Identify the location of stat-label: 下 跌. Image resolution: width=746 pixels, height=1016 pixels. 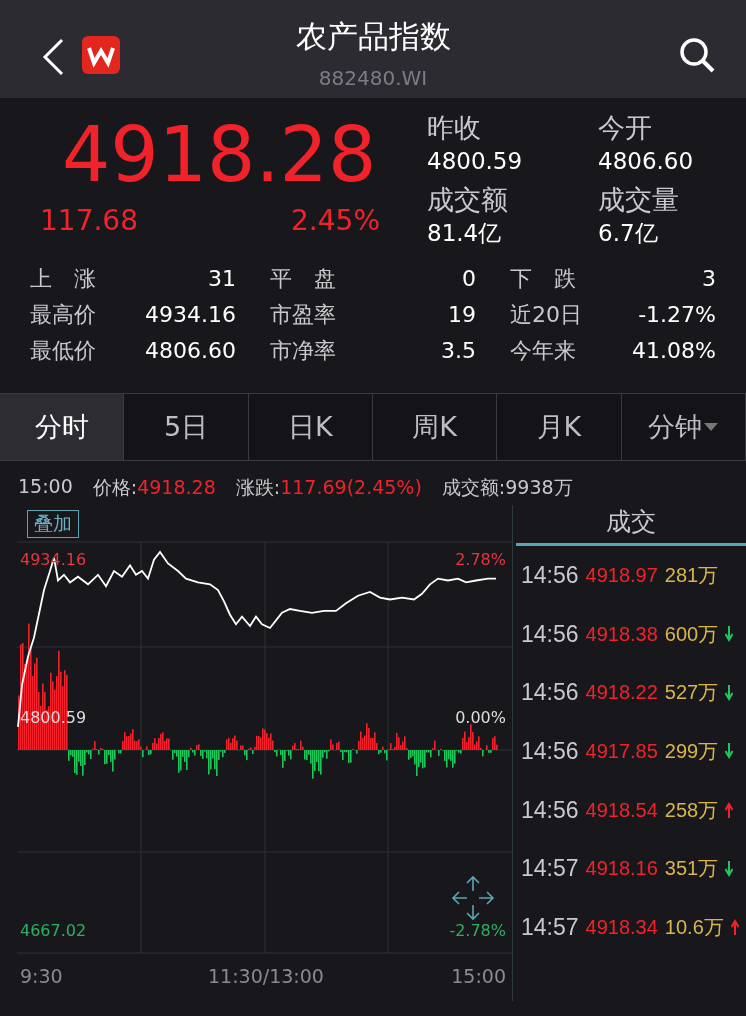
(543, 279).